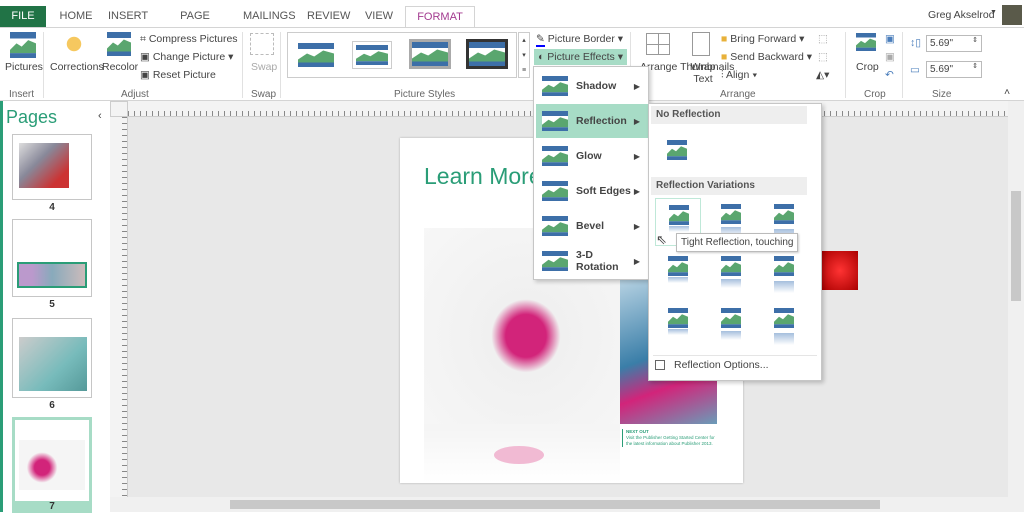 Image resolution: width=1024 pixels, height=513 pixels. Describe the element at coordinates (195, 24) in the screenshot. I see `tab-page-design: PAGE DESIGN` at that location.